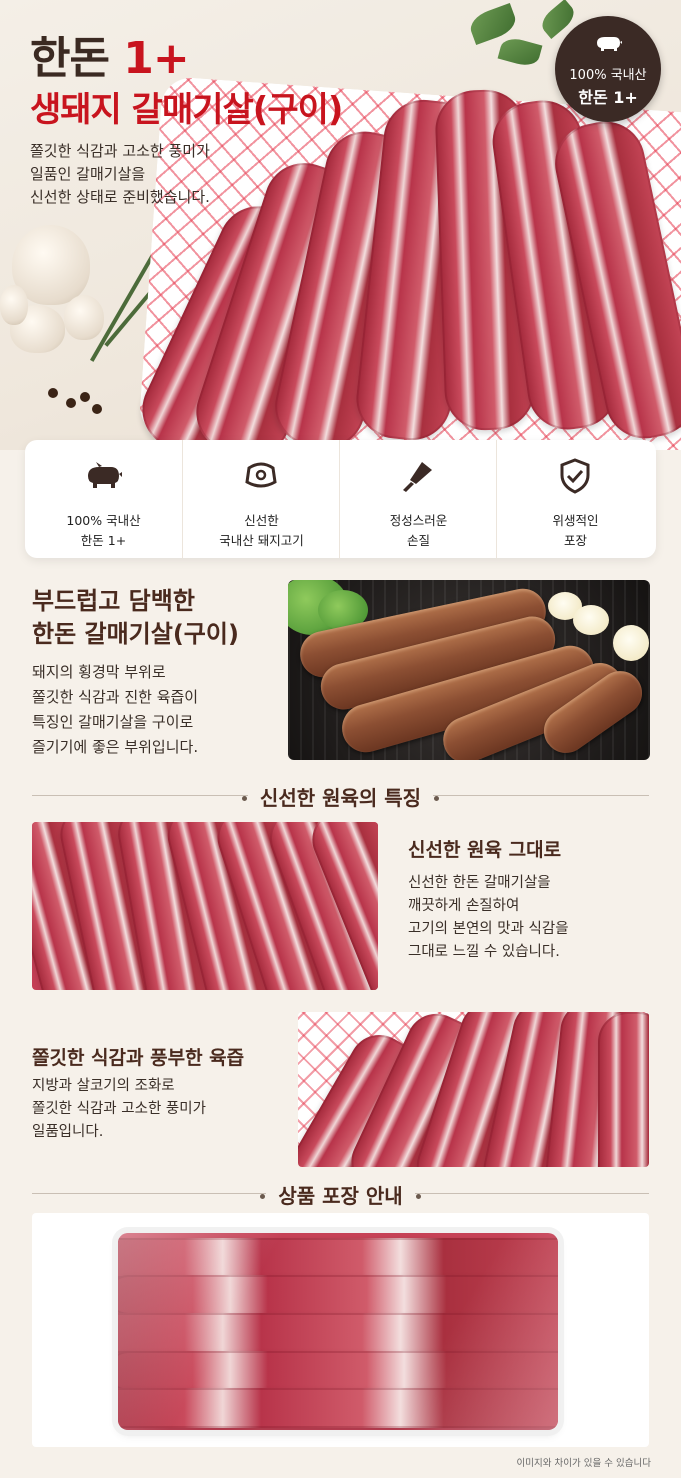 Image resolution: width=681 pixels, height=1478 pixels. I want to click on meat-cut-icon, so click(261, 475).